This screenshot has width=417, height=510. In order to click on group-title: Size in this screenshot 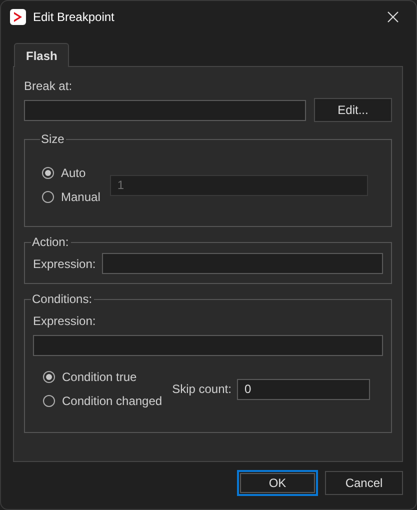, I will do `click(53, 139)`.